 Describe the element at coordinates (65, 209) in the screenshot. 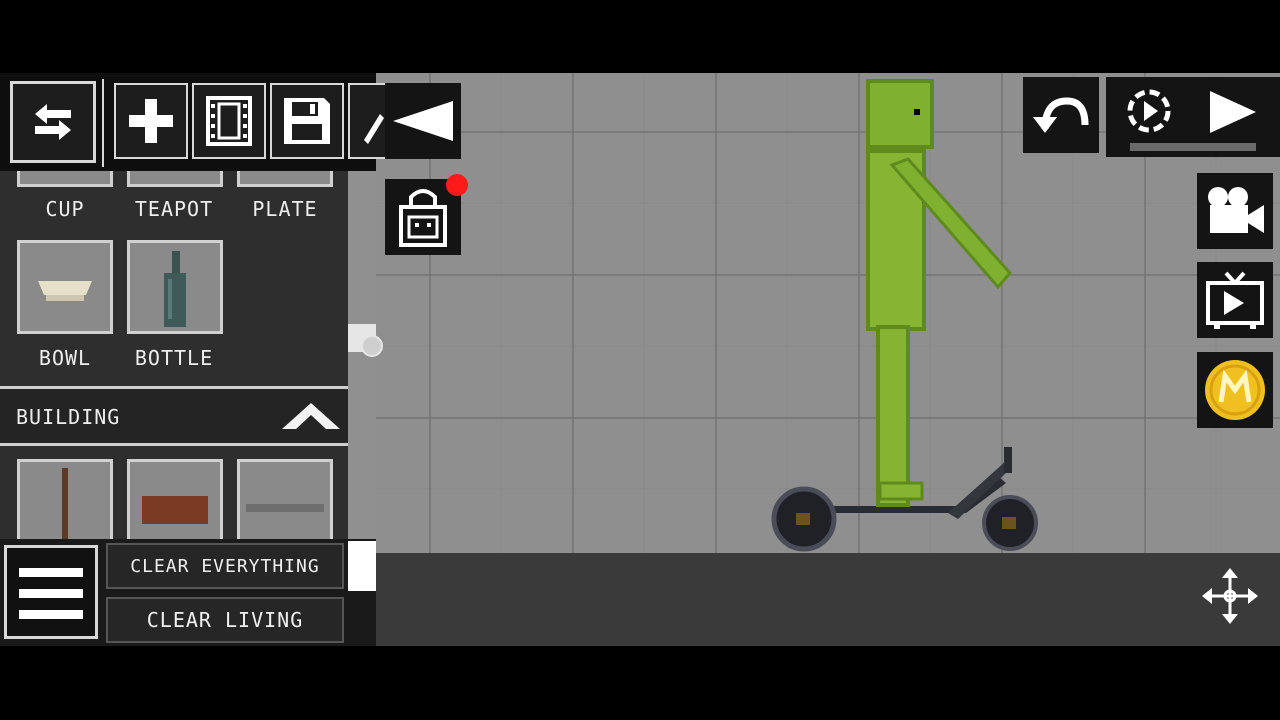

I see `item-label-cup: CUP` at that location.